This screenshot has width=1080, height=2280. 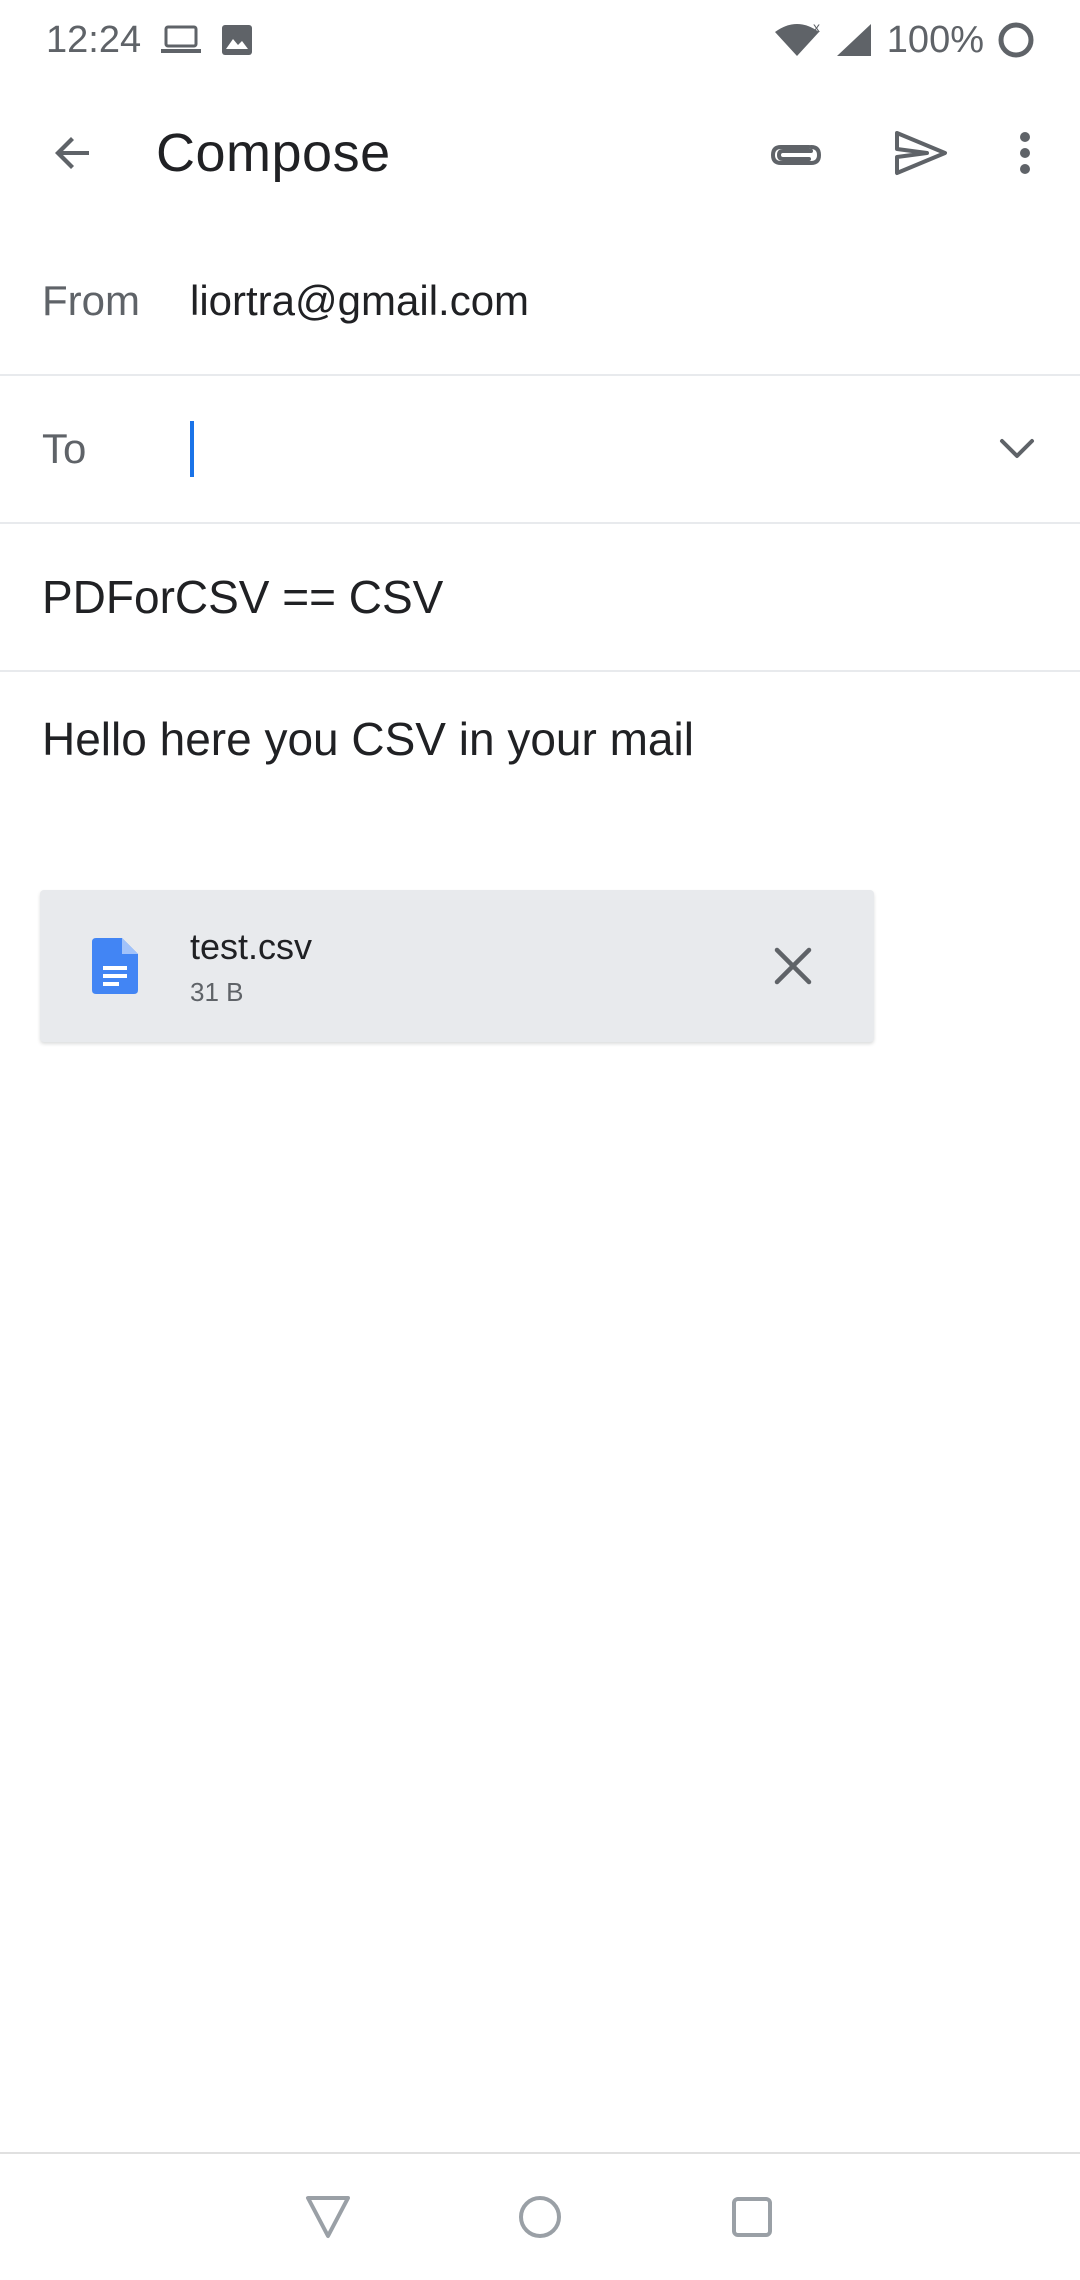 I want to click on attachment-chip: test.csv 31 B, so click(x=457, y=966).